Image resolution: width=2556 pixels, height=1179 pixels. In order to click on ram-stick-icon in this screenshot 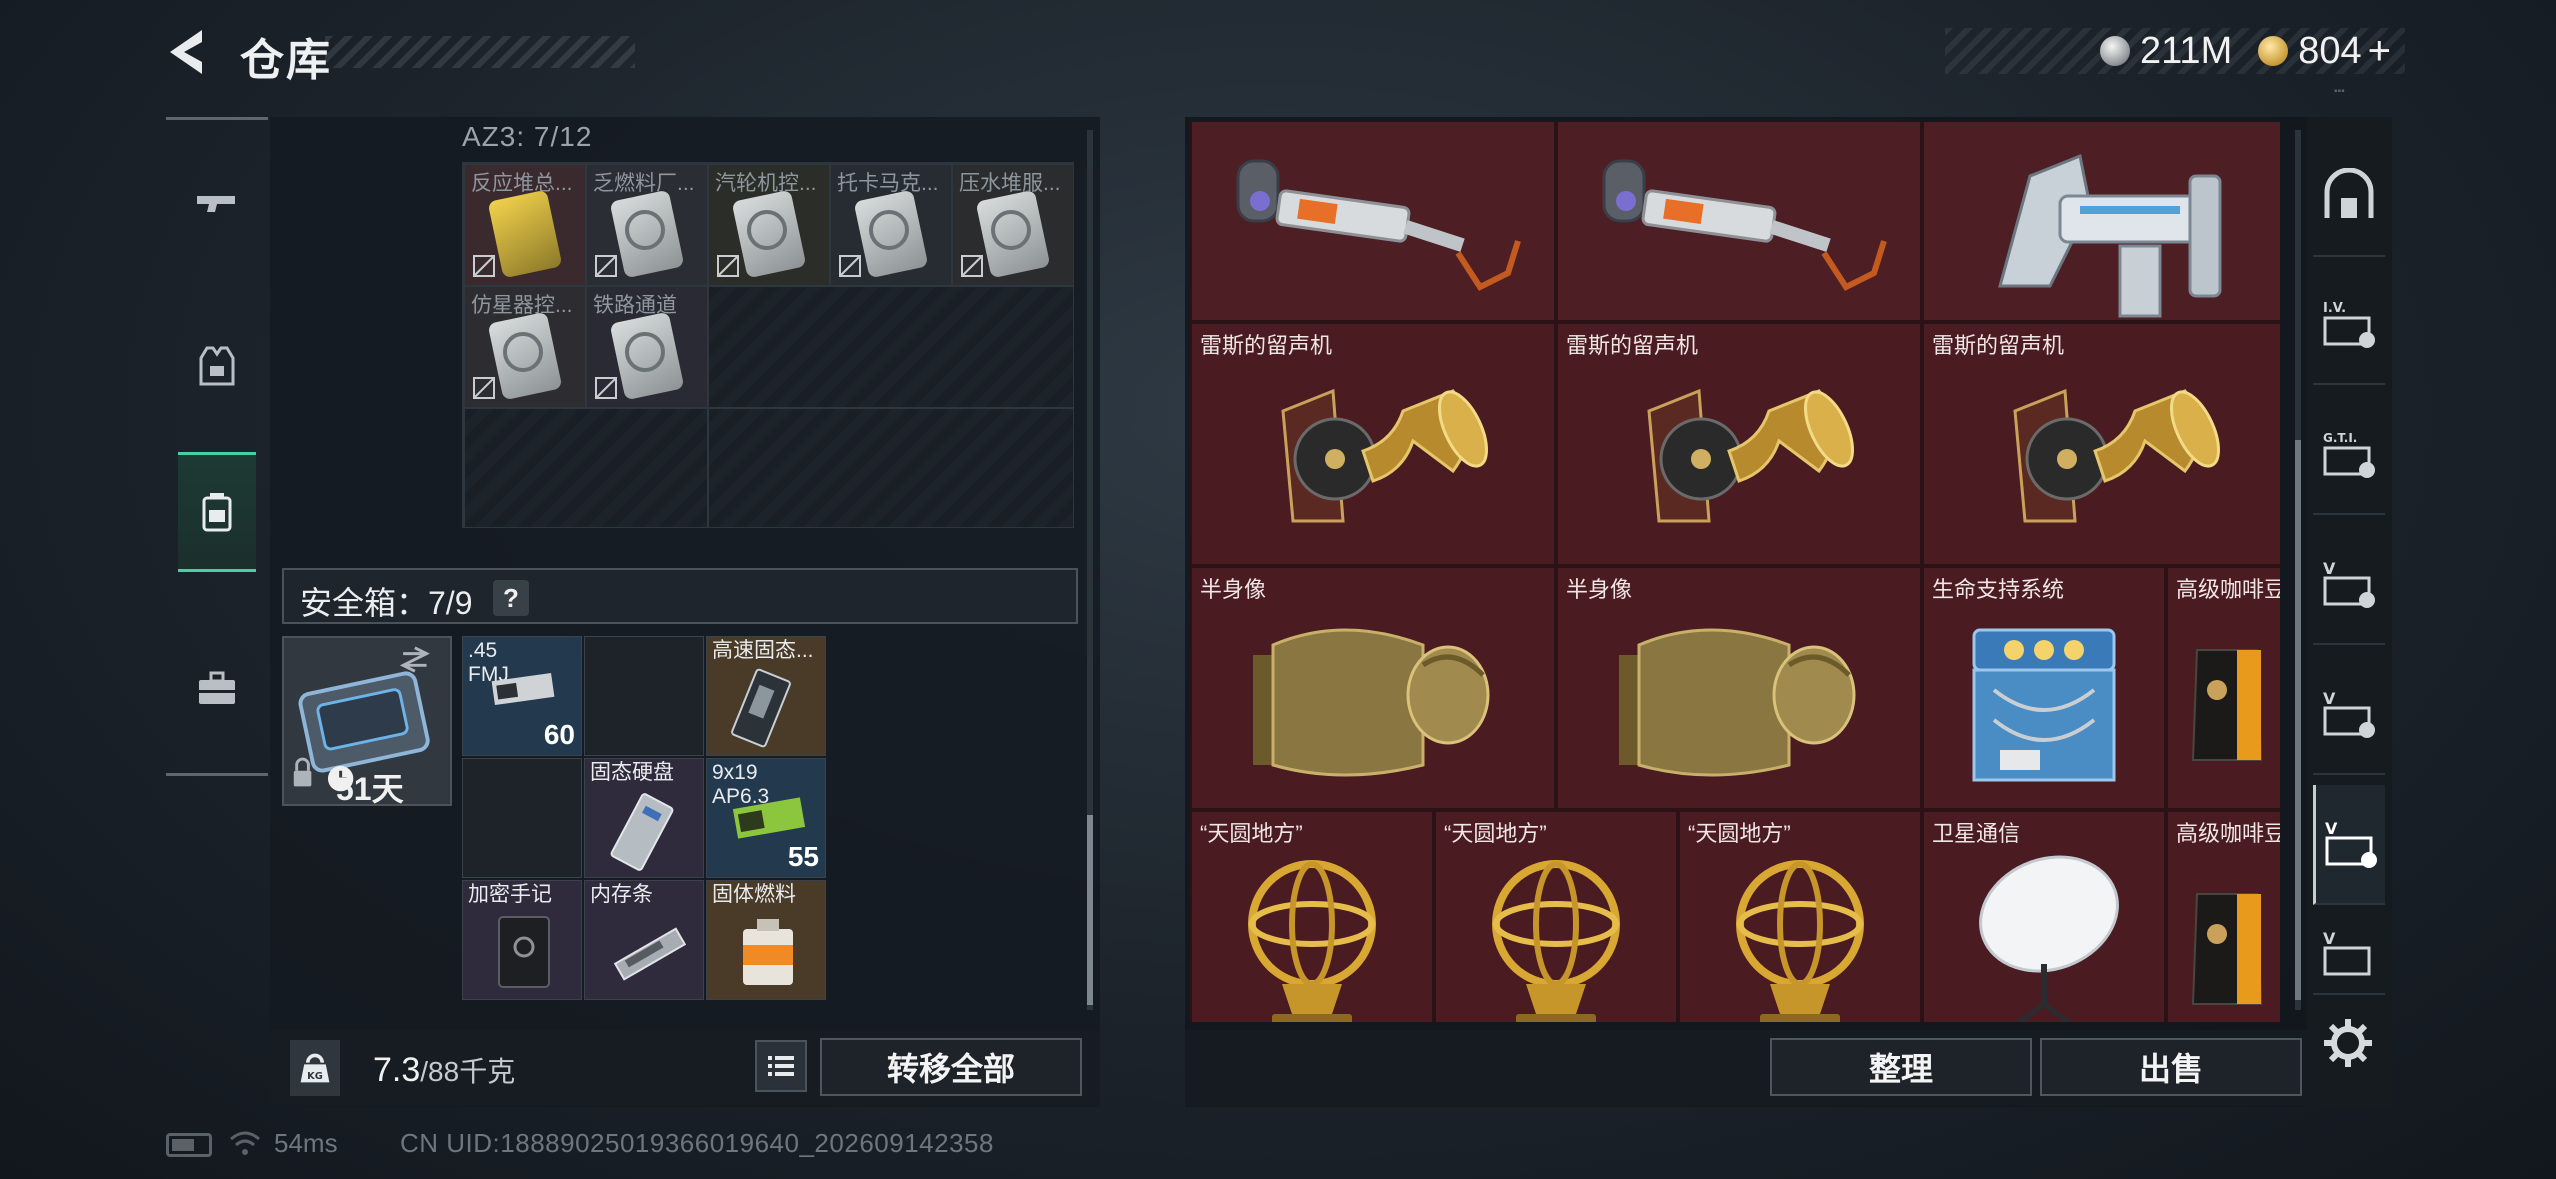, I will do `click(650, 954)`.